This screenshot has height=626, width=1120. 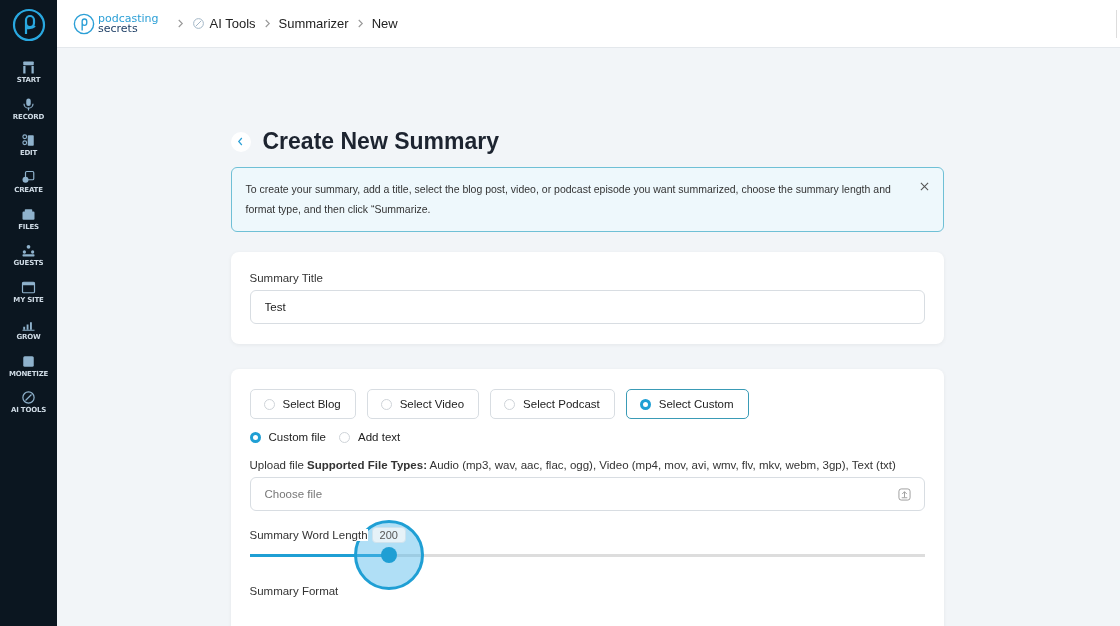 I want to click on browser-window-icon, so click(x=28, y=288).